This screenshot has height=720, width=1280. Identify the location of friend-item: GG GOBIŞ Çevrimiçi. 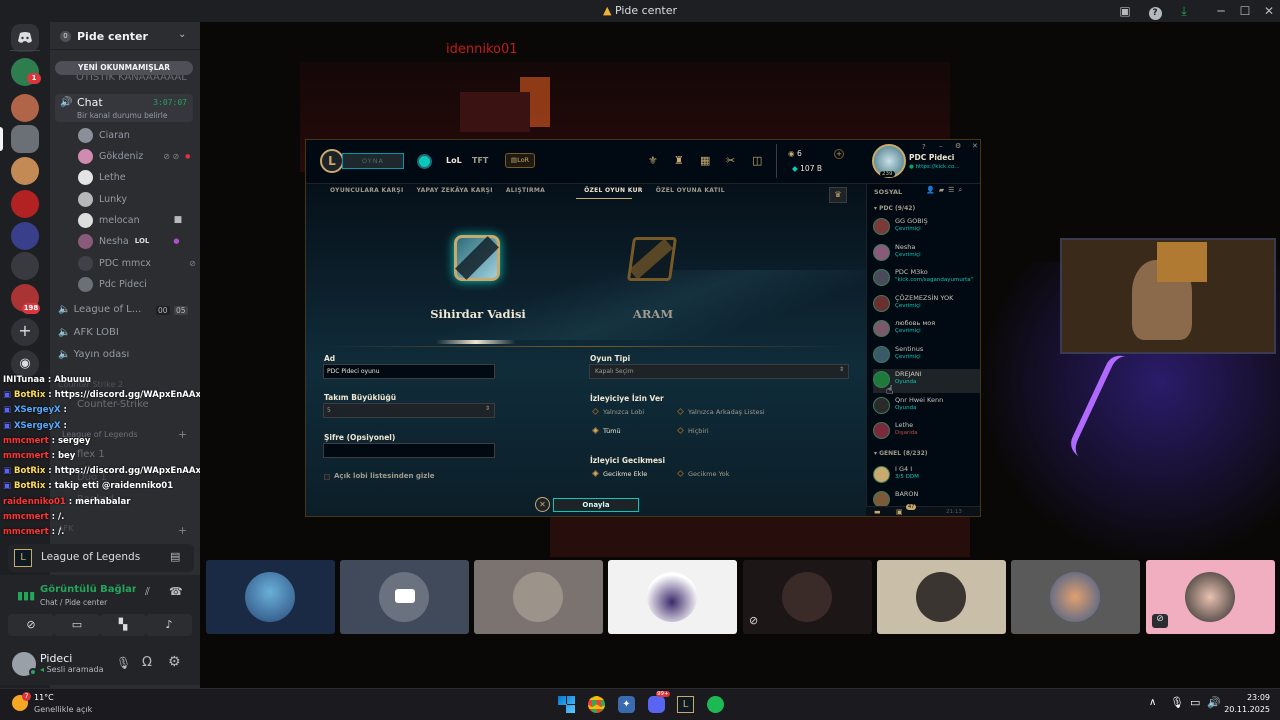
(926, 228).